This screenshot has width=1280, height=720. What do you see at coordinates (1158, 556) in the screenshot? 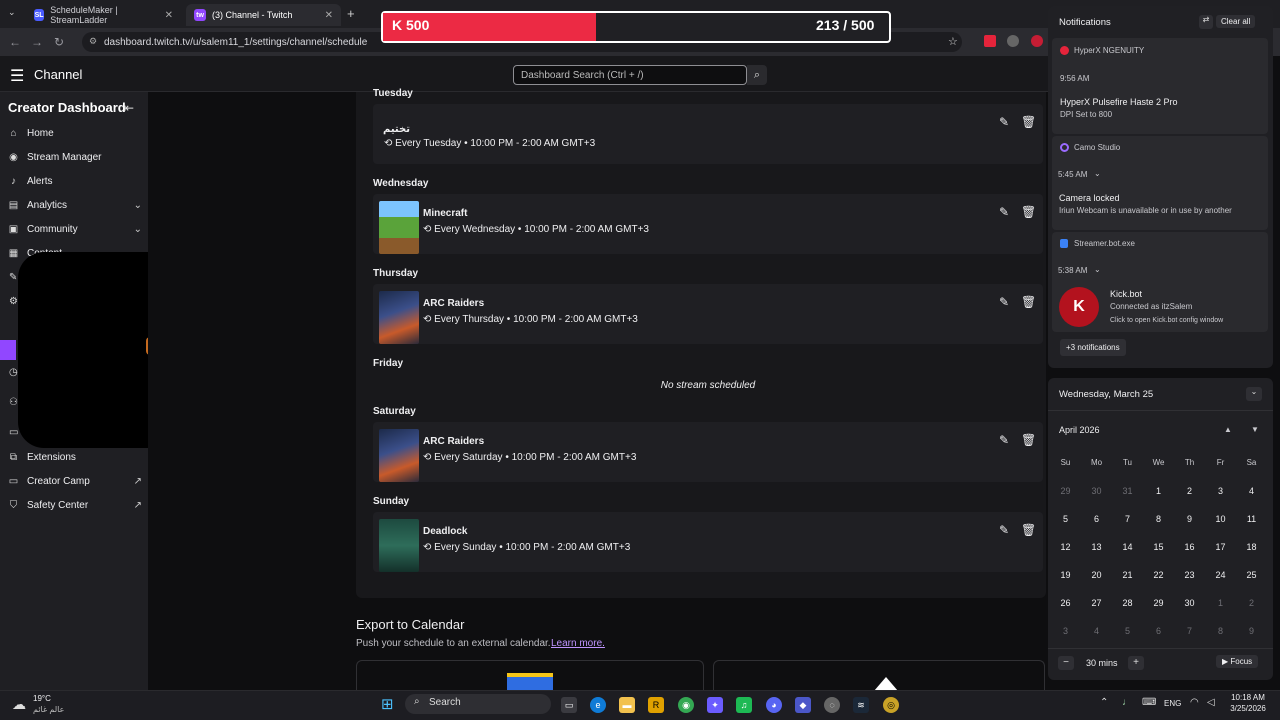
I see `calendar-day: 15` at bounding box center [1158, 556].